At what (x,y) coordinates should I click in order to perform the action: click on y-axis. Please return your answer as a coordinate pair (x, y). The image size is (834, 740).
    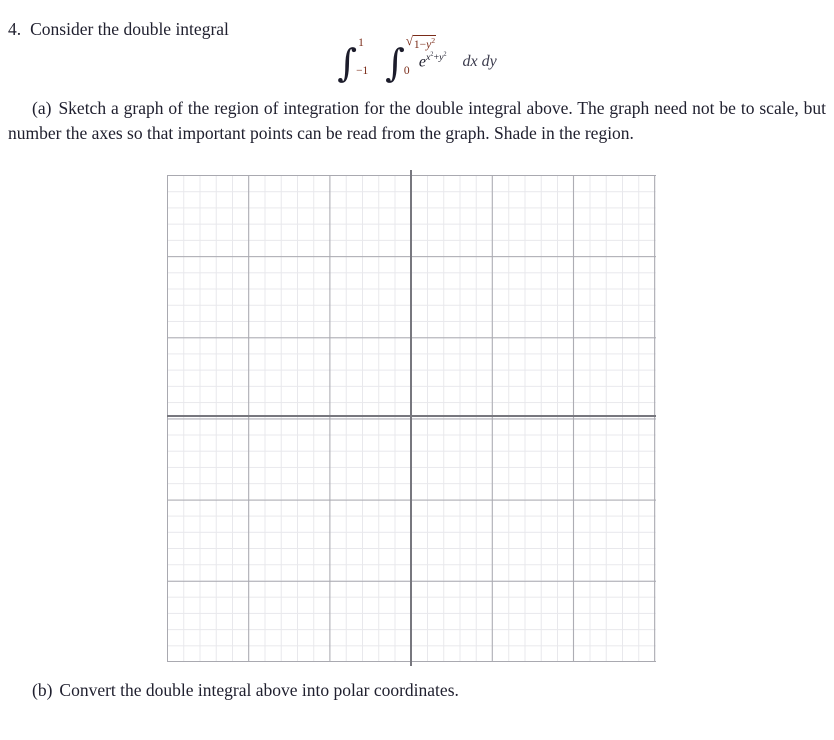
    Looking at the image, I should click on (411, 418).